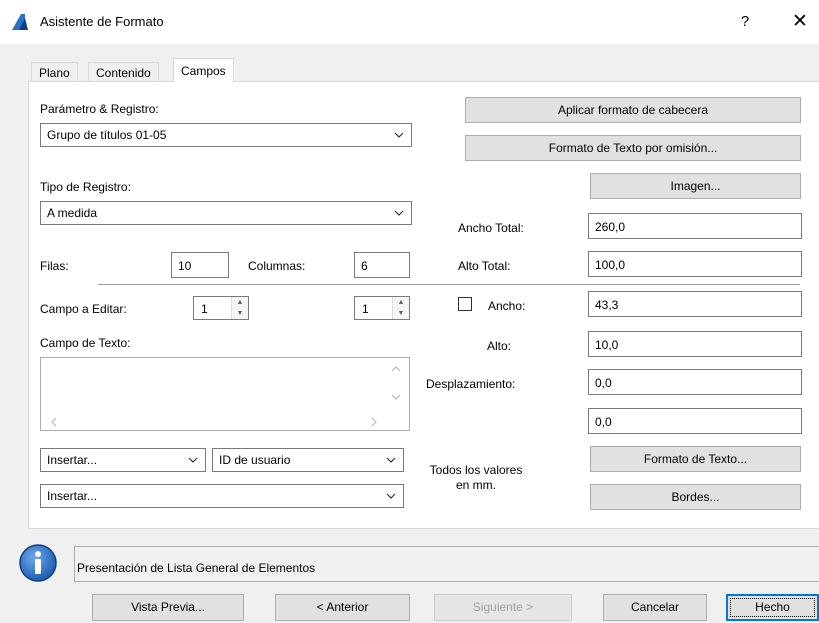 This screenshot has height=623, width=819. I want to click on tab-contenido: Contenido, so click(123, 72).